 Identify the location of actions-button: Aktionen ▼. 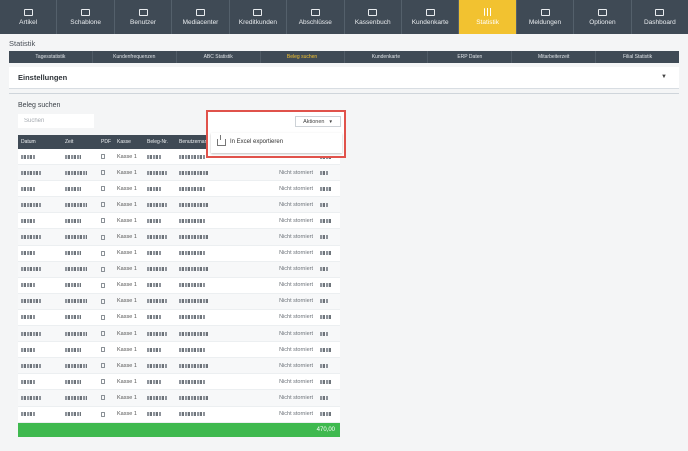
(318, 121).